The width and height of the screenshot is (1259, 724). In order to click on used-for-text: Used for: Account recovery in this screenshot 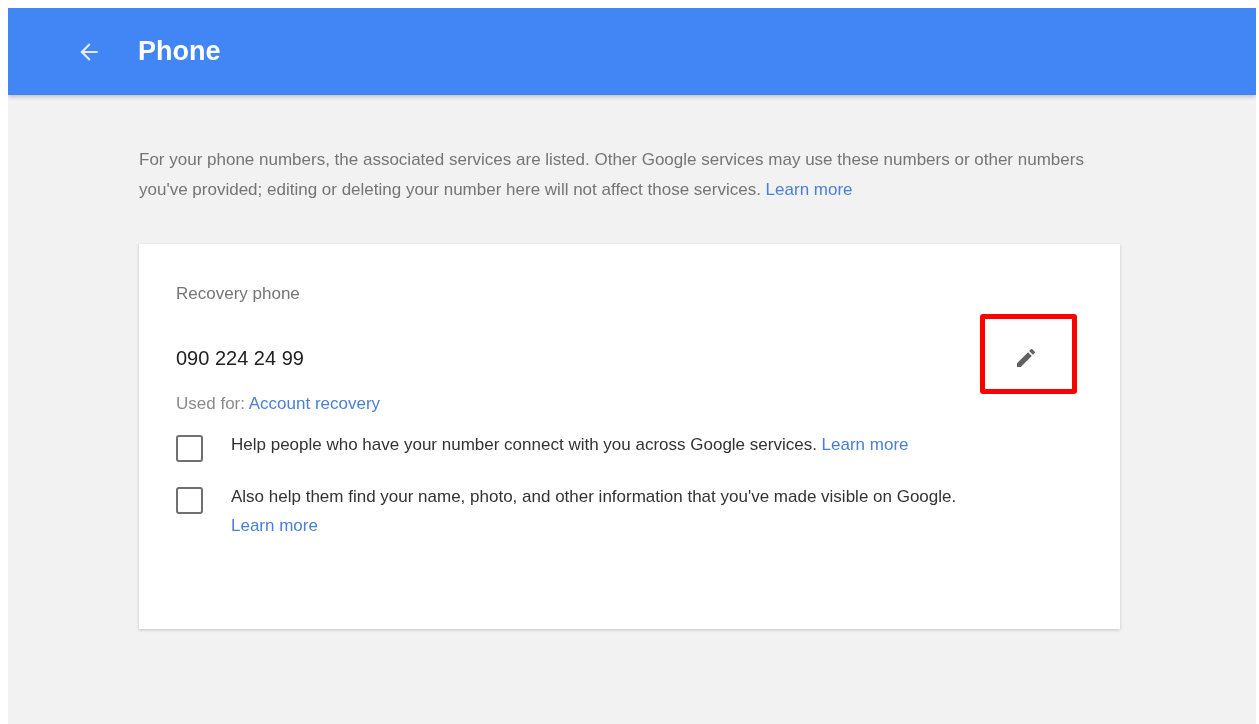, I will do `click(279, 404)`.